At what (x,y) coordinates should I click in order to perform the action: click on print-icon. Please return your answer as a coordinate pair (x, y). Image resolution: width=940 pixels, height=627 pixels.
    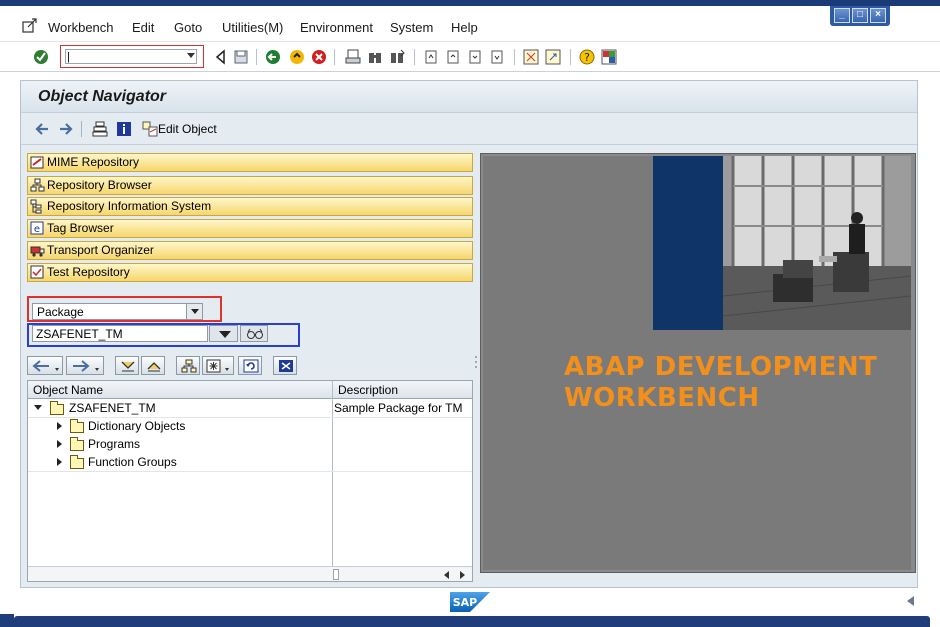
    Looking at the image, I should click on (353, 57).